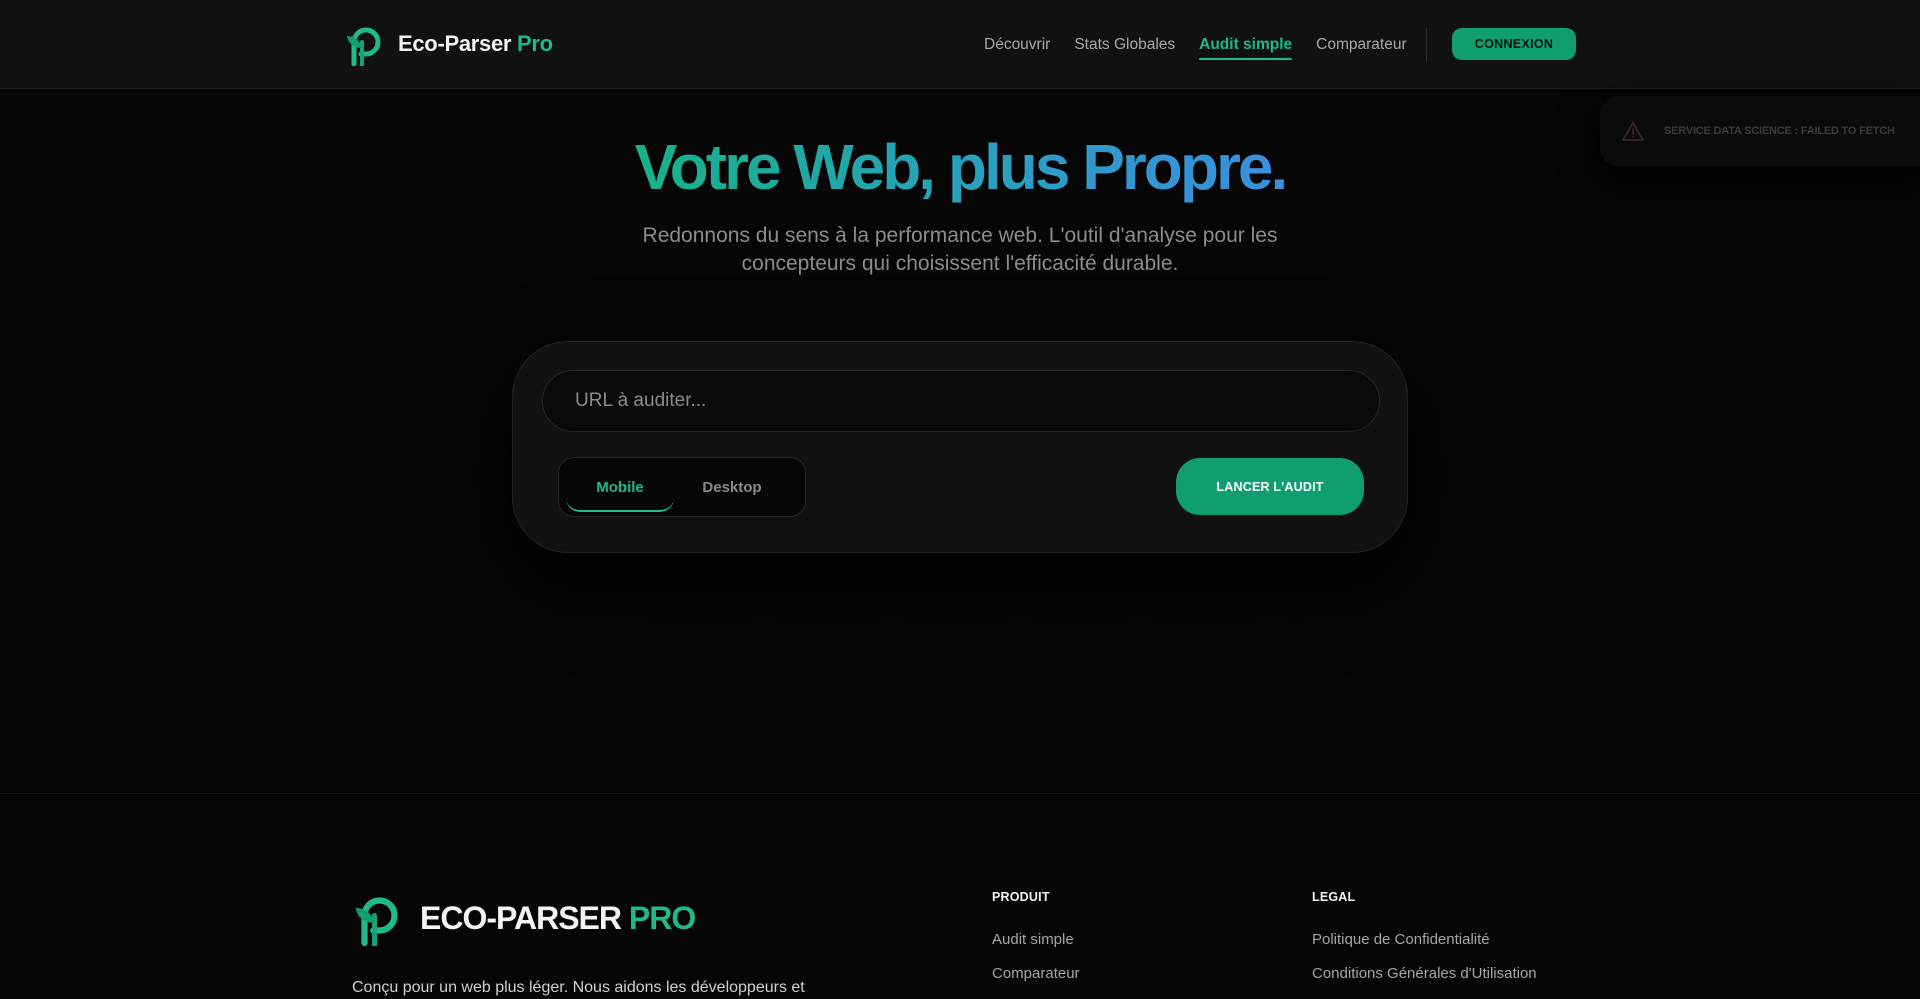 This screenshot has height=999, width=1920. What do you see at coordinates (1270, 486) in the screenshot?
I see `launch-audit-button: LANCER L'AUDIT` at bounding box center [1270, 486].